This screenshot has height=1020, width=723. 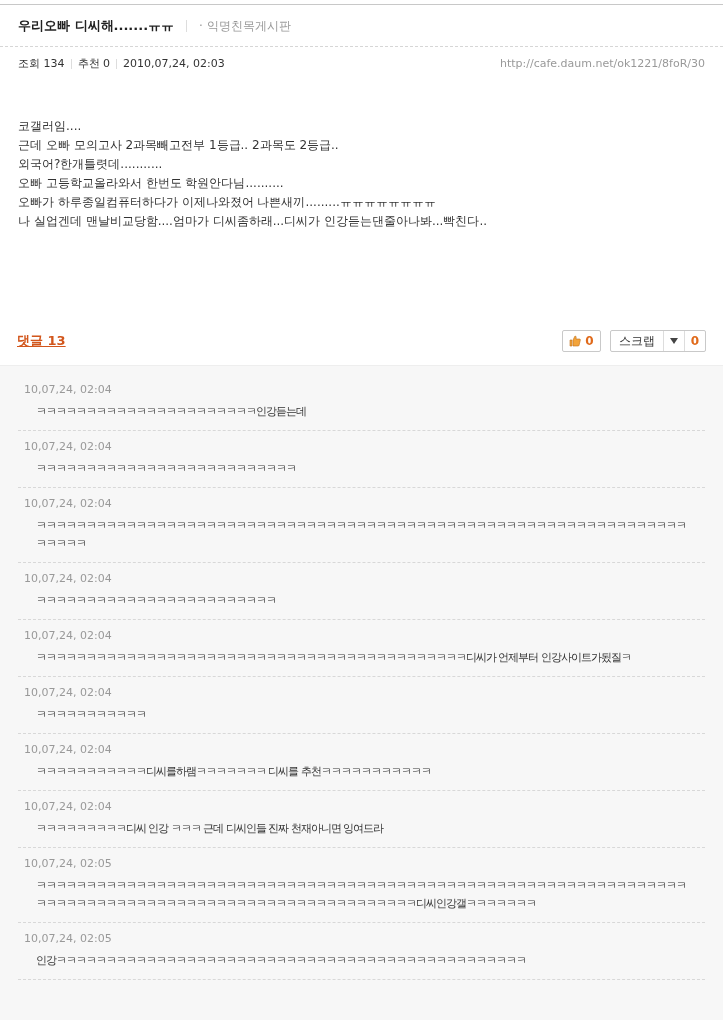 I want to click on comment-text: ㅋㅋㅋㅋㅋㅋㅋㅋㅋㅋㅋㅋㅋㅋㅋㅋㅋㅋㅋㅋㅋㅋ인강듣는데, so click(x=171, y=412).